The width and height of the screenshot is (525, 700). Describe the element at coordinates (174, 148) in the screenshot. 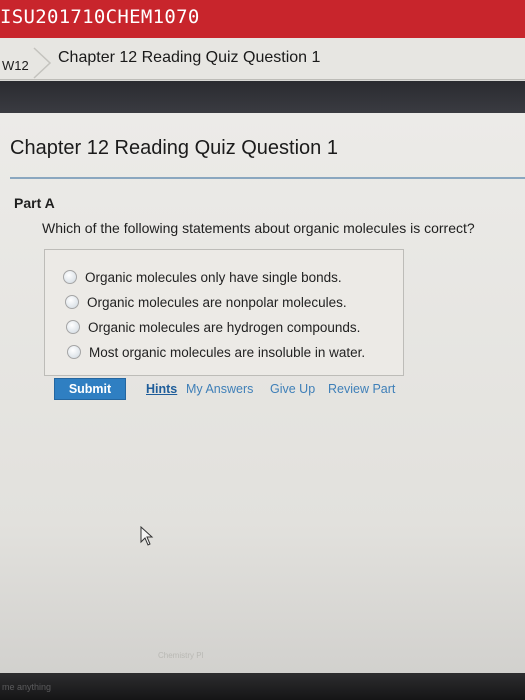

I see `page-title: Chapter 12 Reading Quiz Question 1` at that location.